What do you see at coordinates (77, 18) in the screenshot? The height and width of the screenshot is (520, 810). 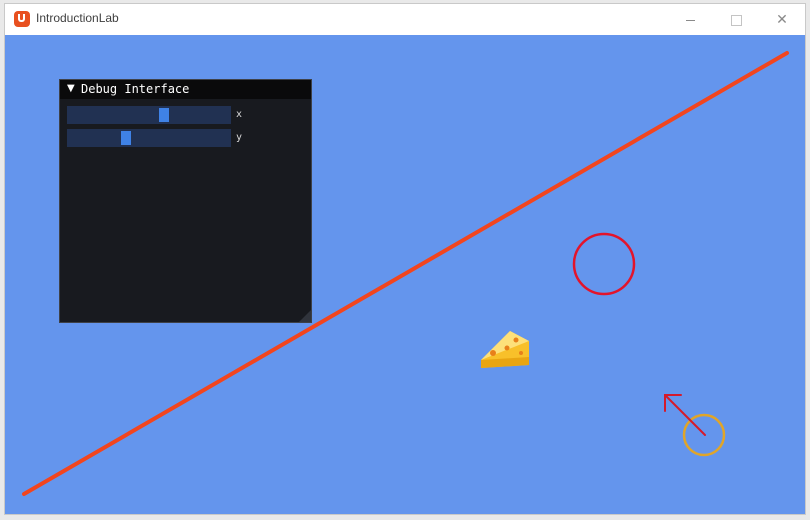 I see `window-title: IntroductionLab` at bounding box center [77, 18].